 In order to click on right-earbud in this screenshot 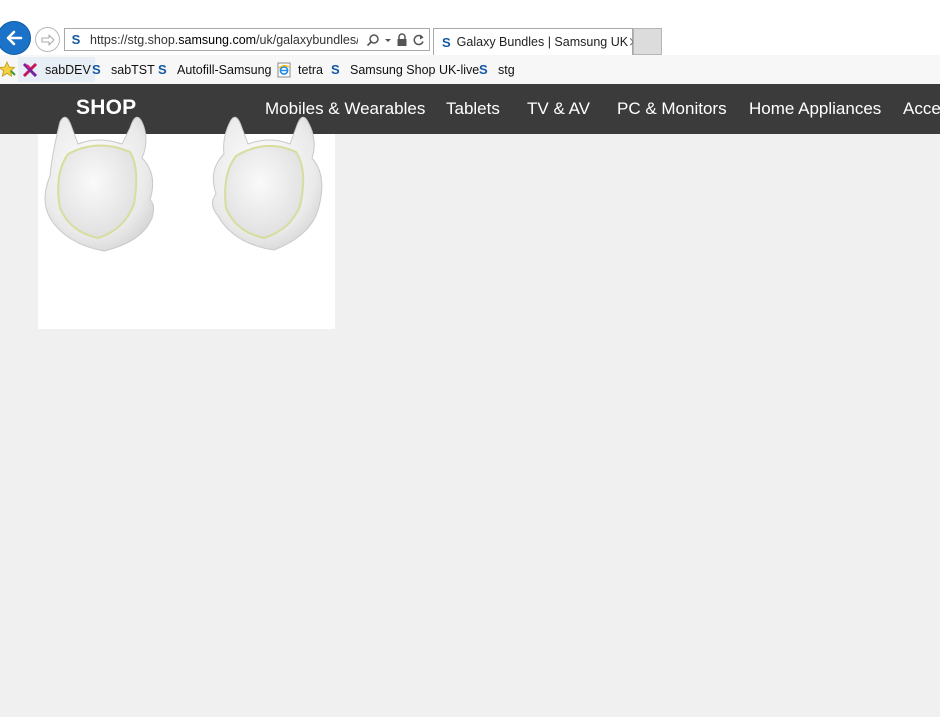, I will do `click(267, 183)`.